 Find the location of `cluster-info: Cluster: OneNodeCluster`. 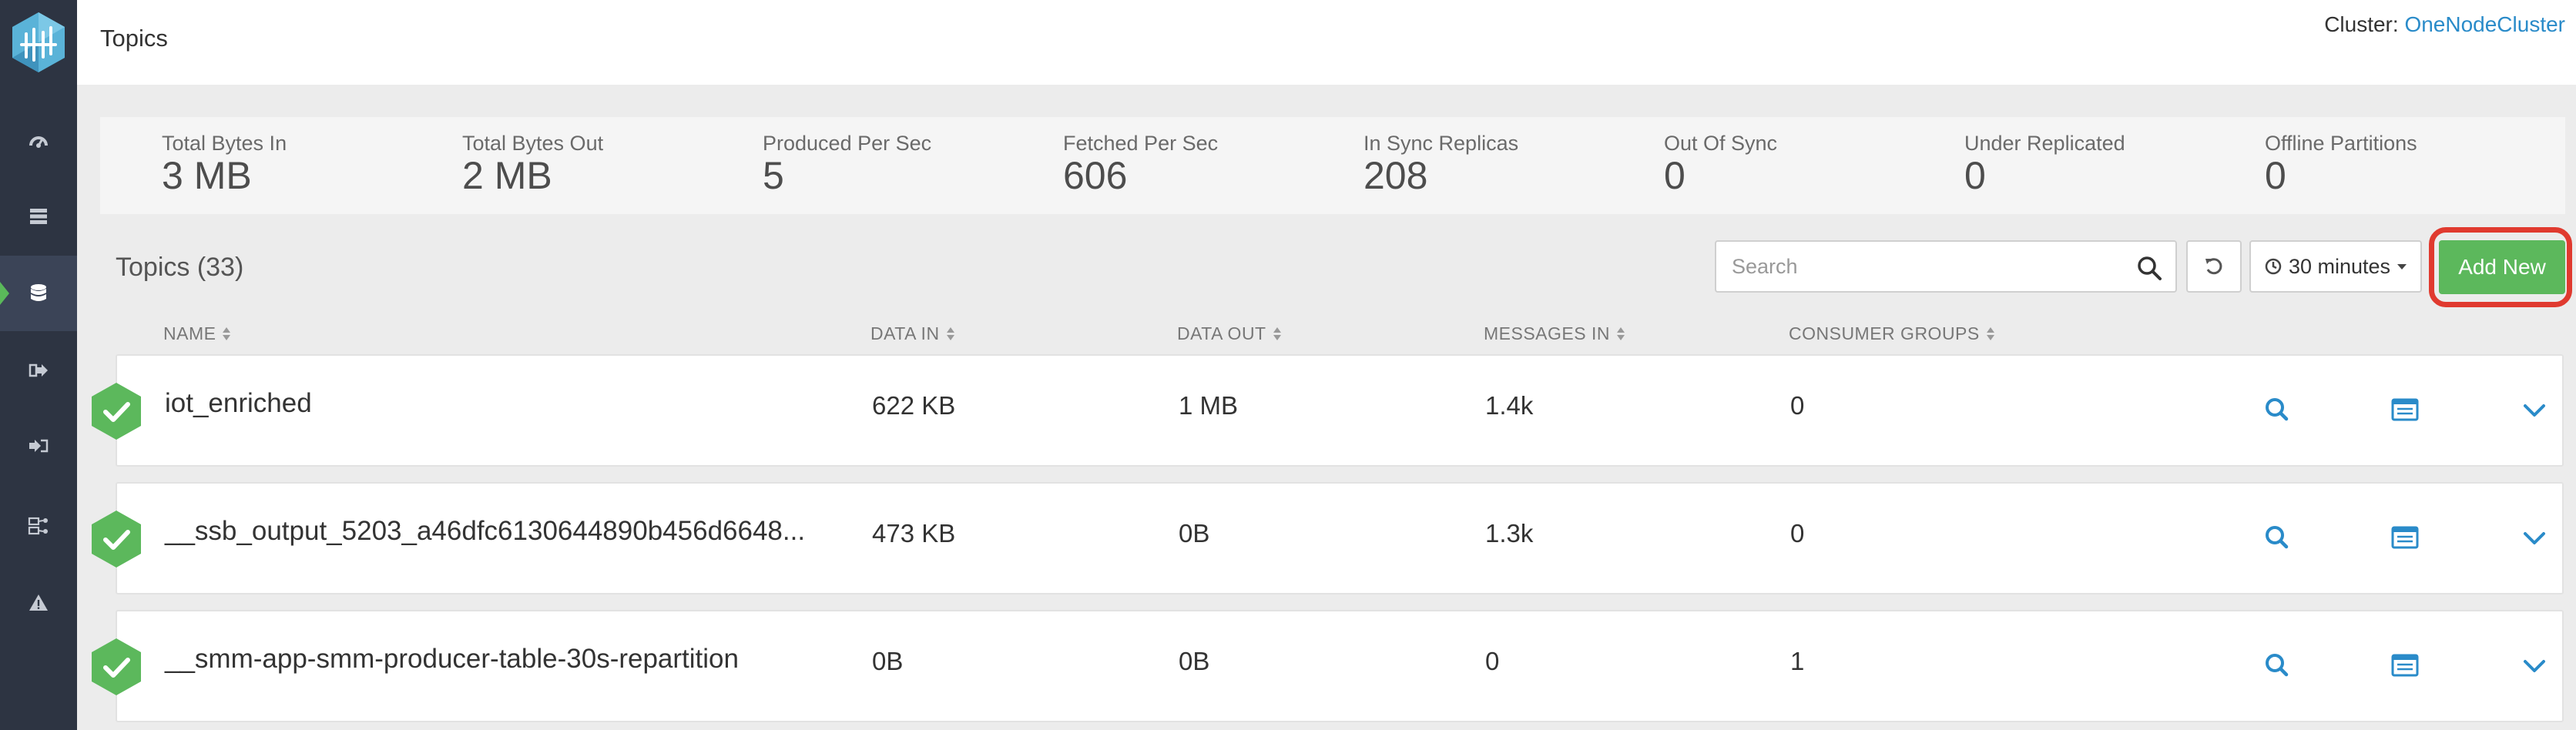

cluster-info: Cluster: OneNodeCluster is located at coordinates (2444, 24).